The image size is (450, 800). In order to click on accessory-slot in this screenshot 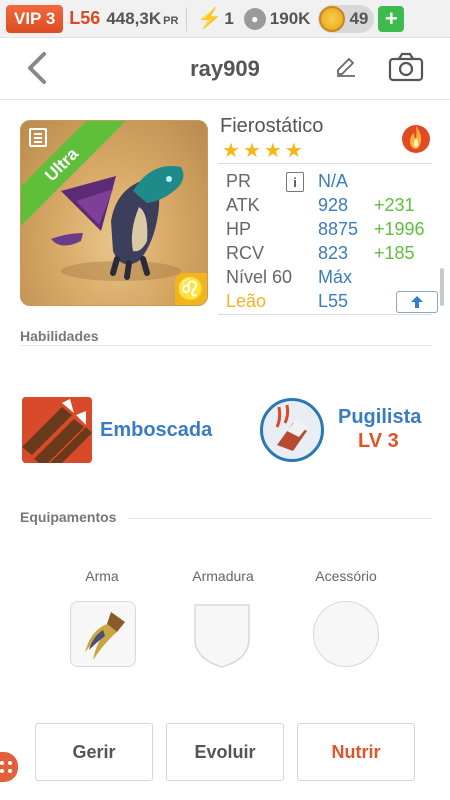, I will do `click(346, 634)`.